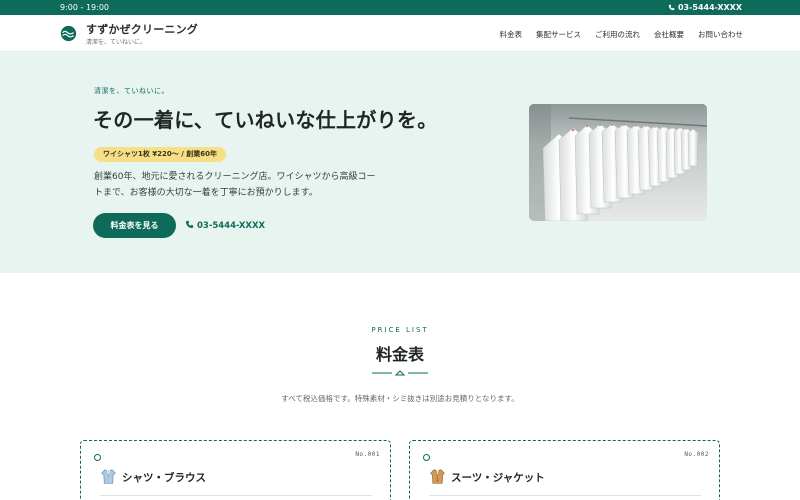  Describe the element at coordinates (108, 476) in the screenshot. I see `shirt-icon` at that location.